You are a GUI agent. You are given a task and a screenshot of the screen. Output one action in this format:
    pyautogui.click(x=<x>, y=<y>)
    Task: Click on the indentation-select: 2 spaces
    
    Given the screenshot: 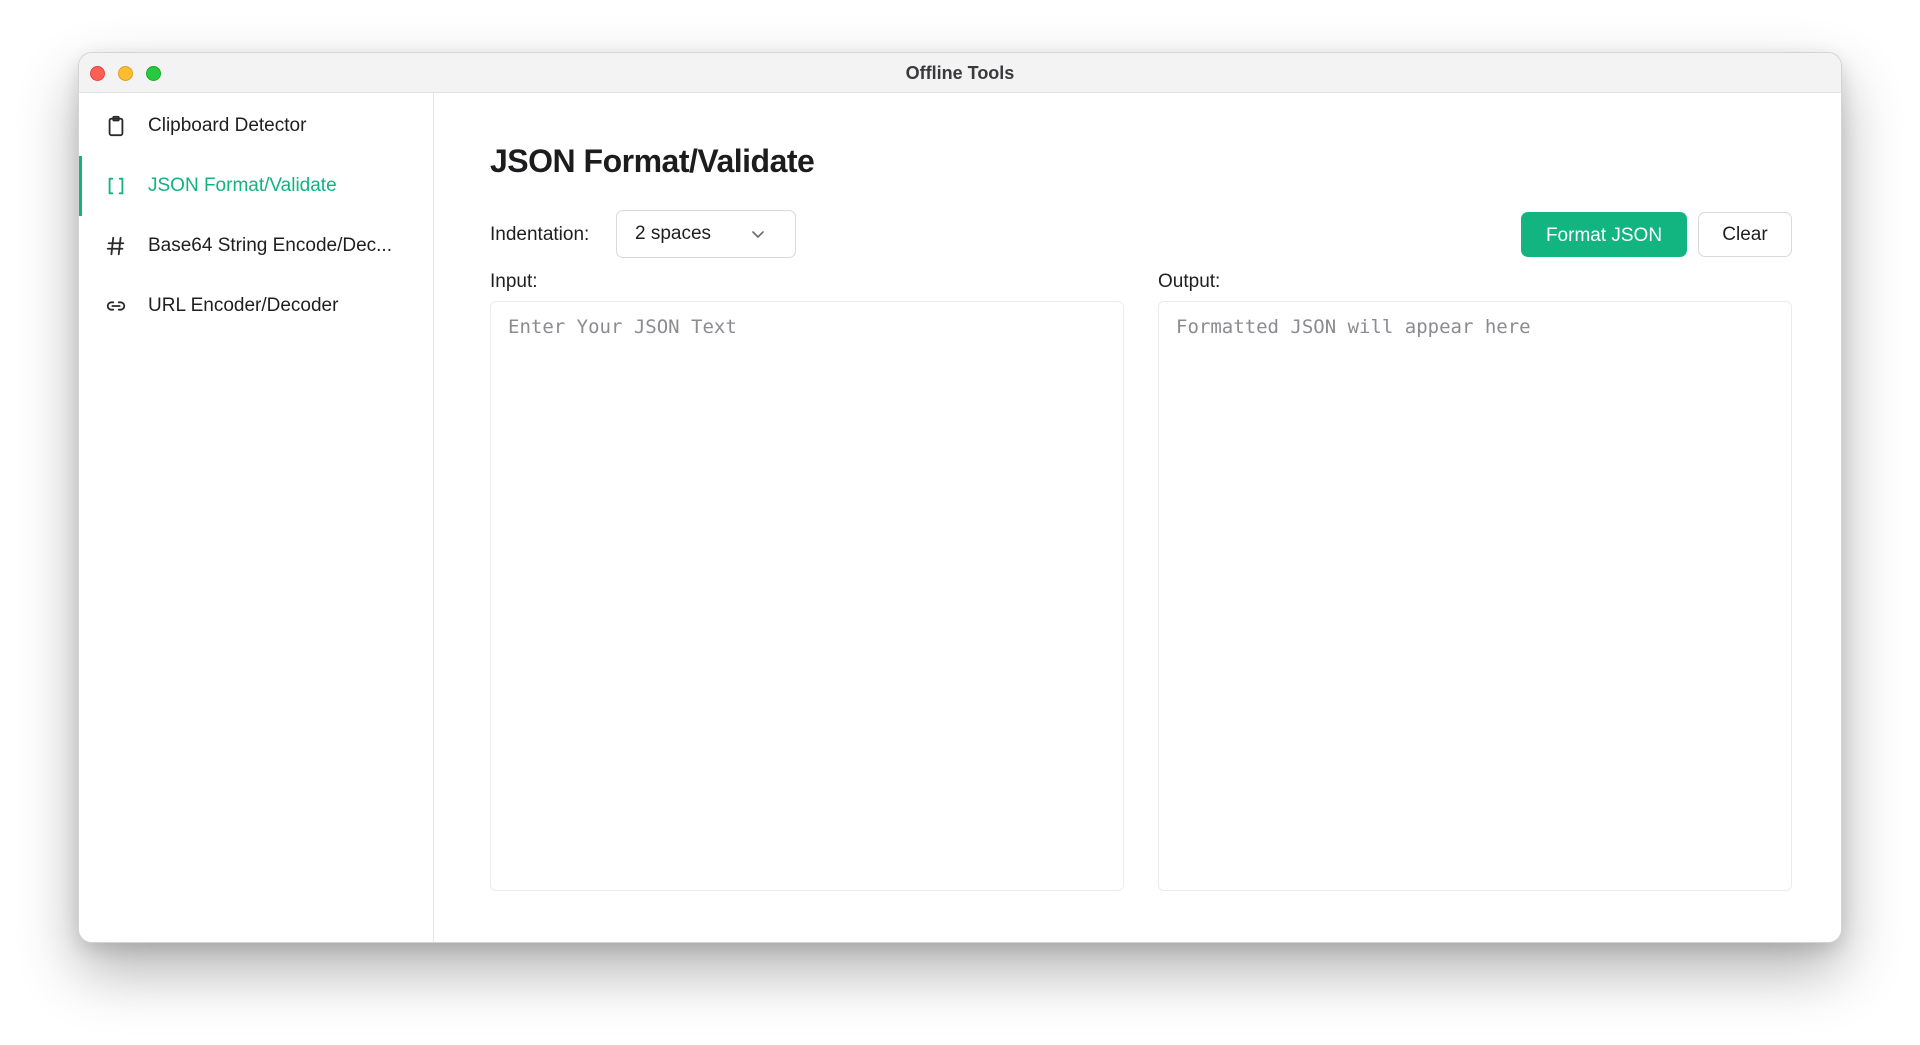 What is the action you would take?
    pyautogui.click(x=706, y=234)
    